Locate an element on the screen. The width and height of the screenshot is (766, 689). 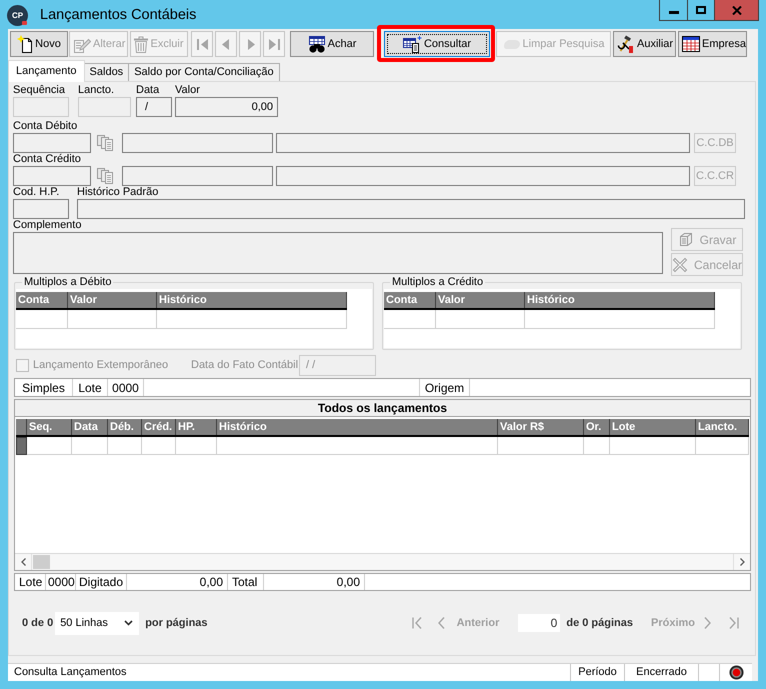
page-input: 0 is located at coordinates (539, 623).